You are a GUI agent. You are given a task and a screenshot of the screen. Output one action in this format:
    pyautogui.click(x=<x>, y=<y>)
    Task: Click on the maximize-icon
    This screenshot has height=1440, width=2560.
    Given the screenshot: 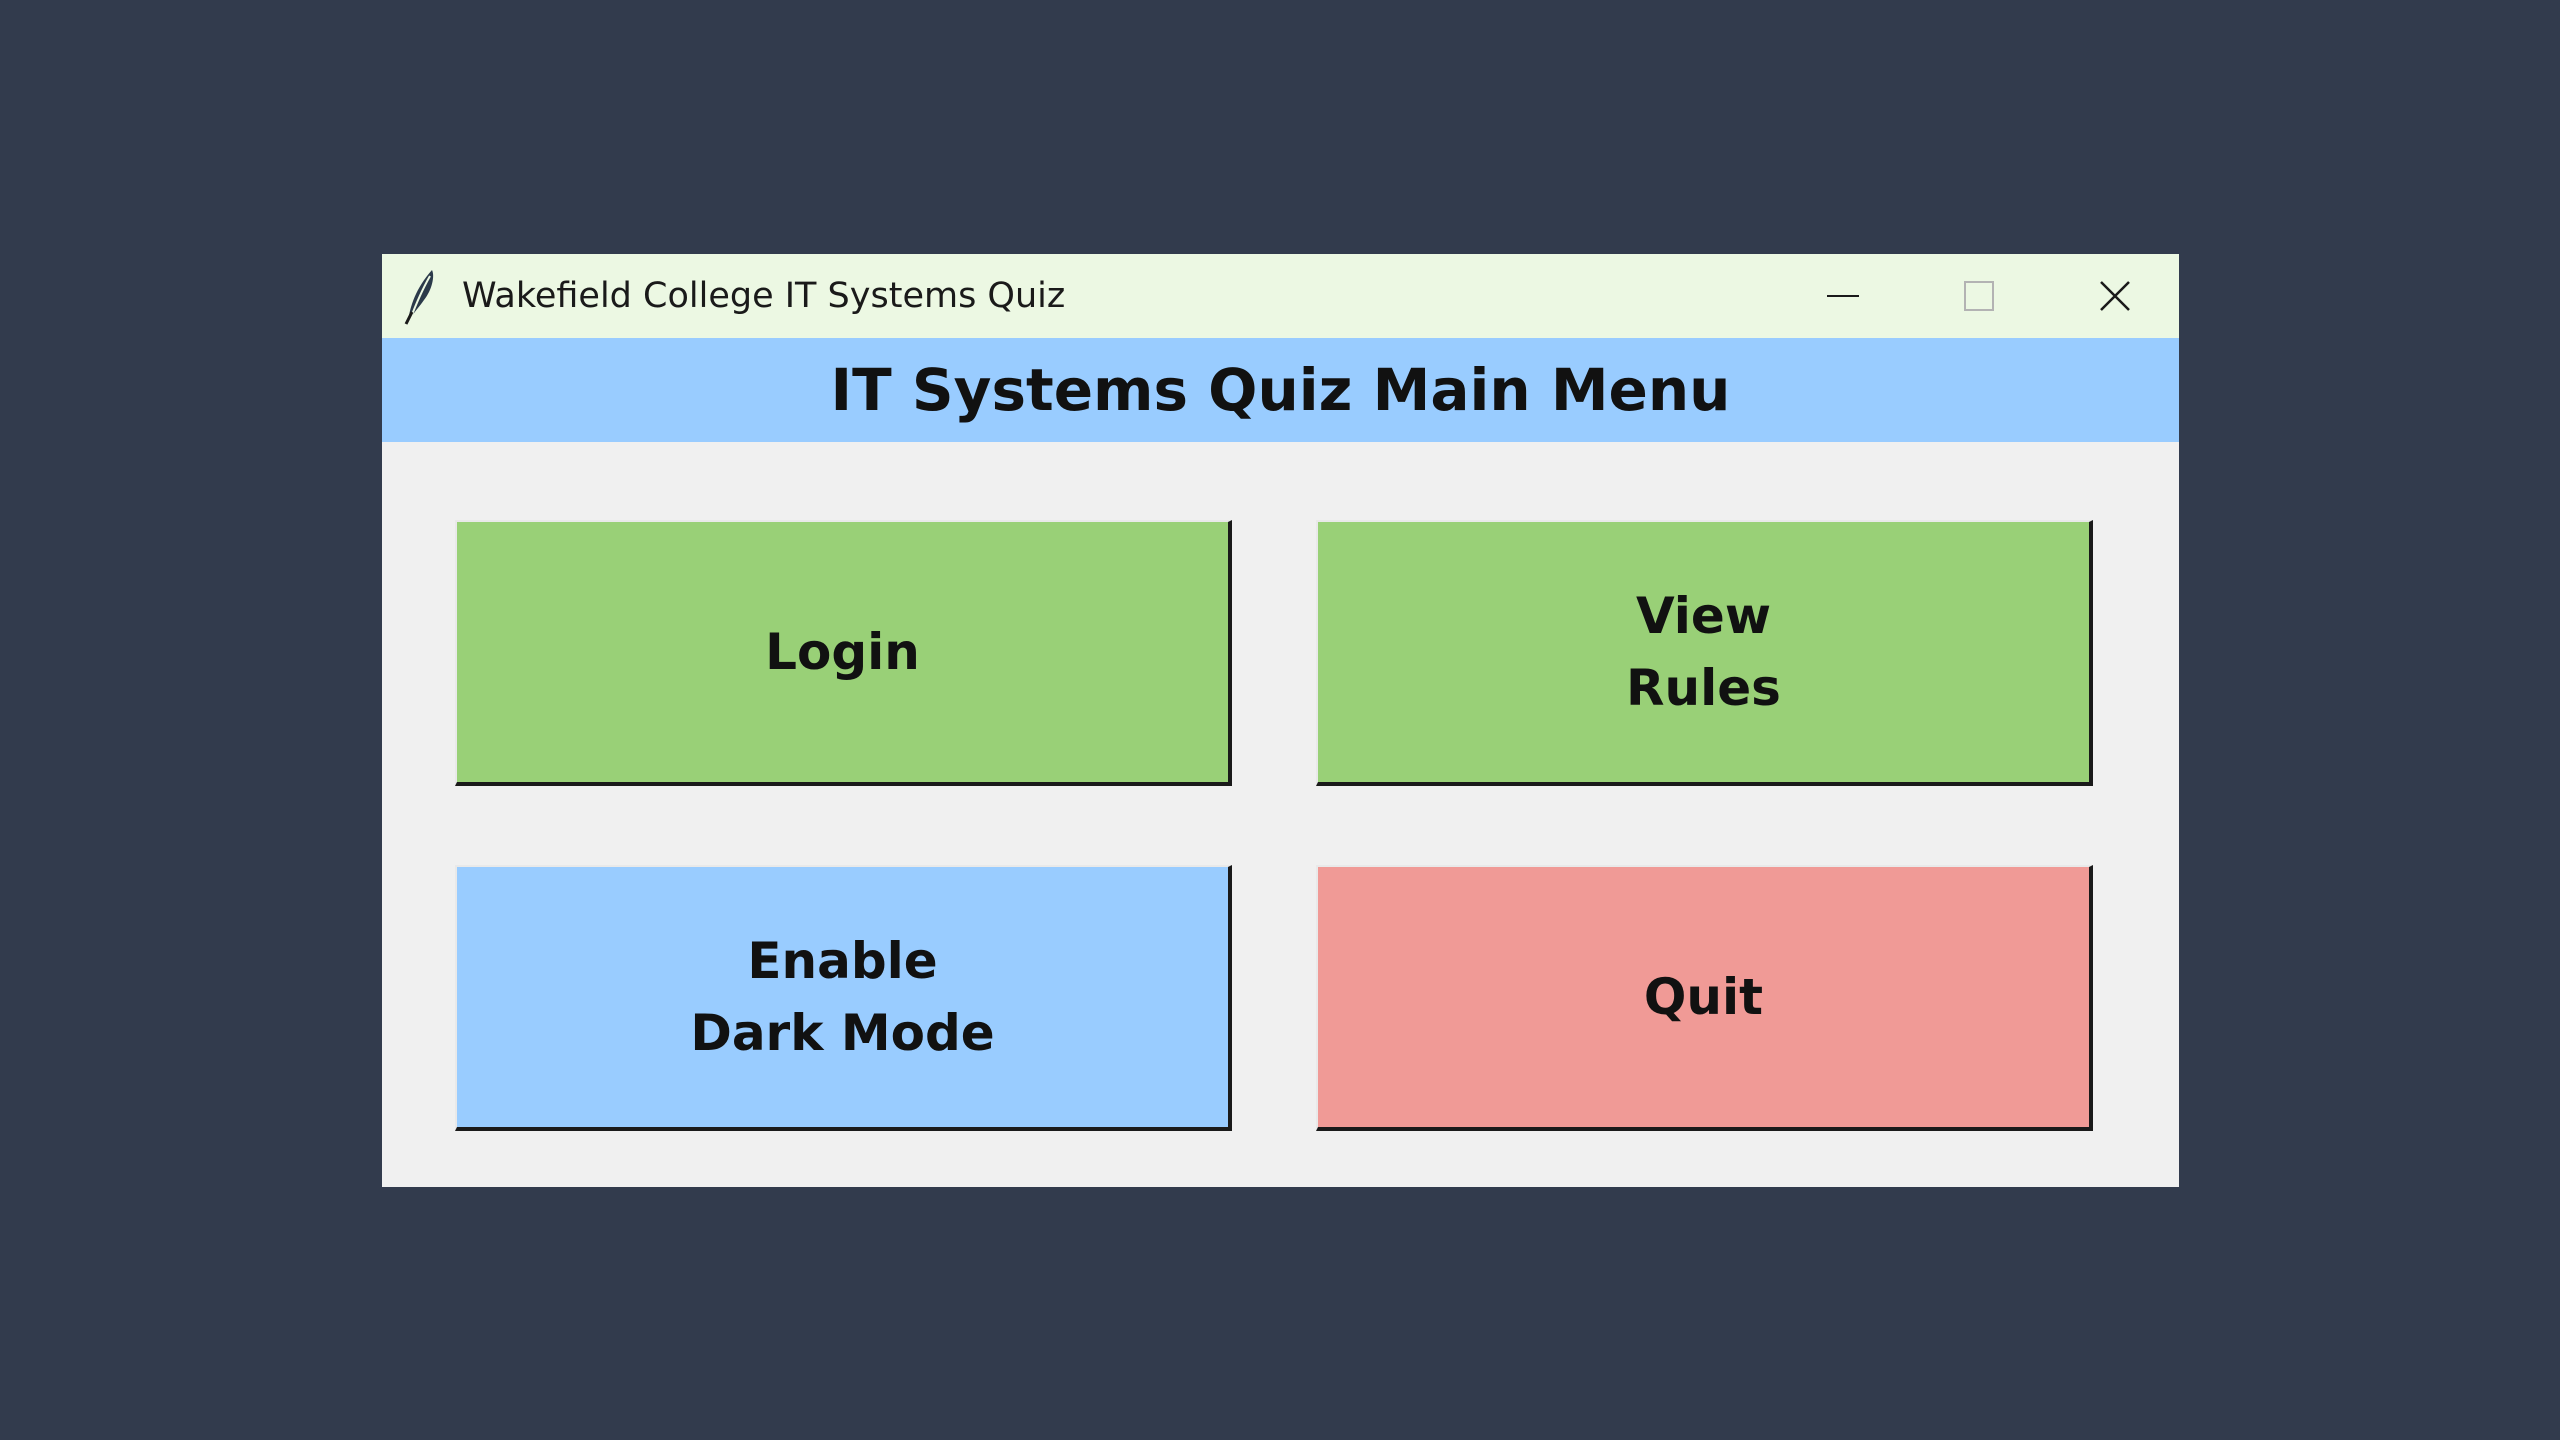 What is the action you would take?
    pyautogui.click(x=1979, y=296)
    